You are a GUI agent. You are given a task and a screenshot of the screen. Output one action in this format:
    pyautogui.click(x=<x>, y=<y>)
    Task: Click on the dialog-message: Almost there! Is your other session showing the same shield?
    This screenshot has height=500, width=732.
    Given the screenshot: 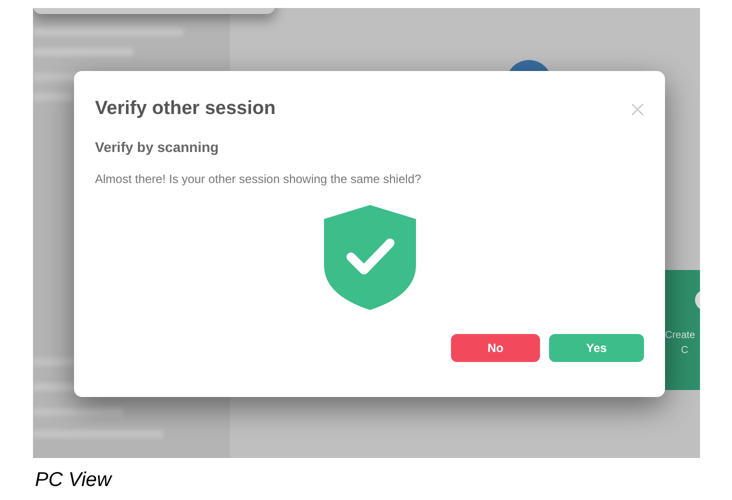 What is the action you would take?
    pyautogui.click(x=258, y=179)
    